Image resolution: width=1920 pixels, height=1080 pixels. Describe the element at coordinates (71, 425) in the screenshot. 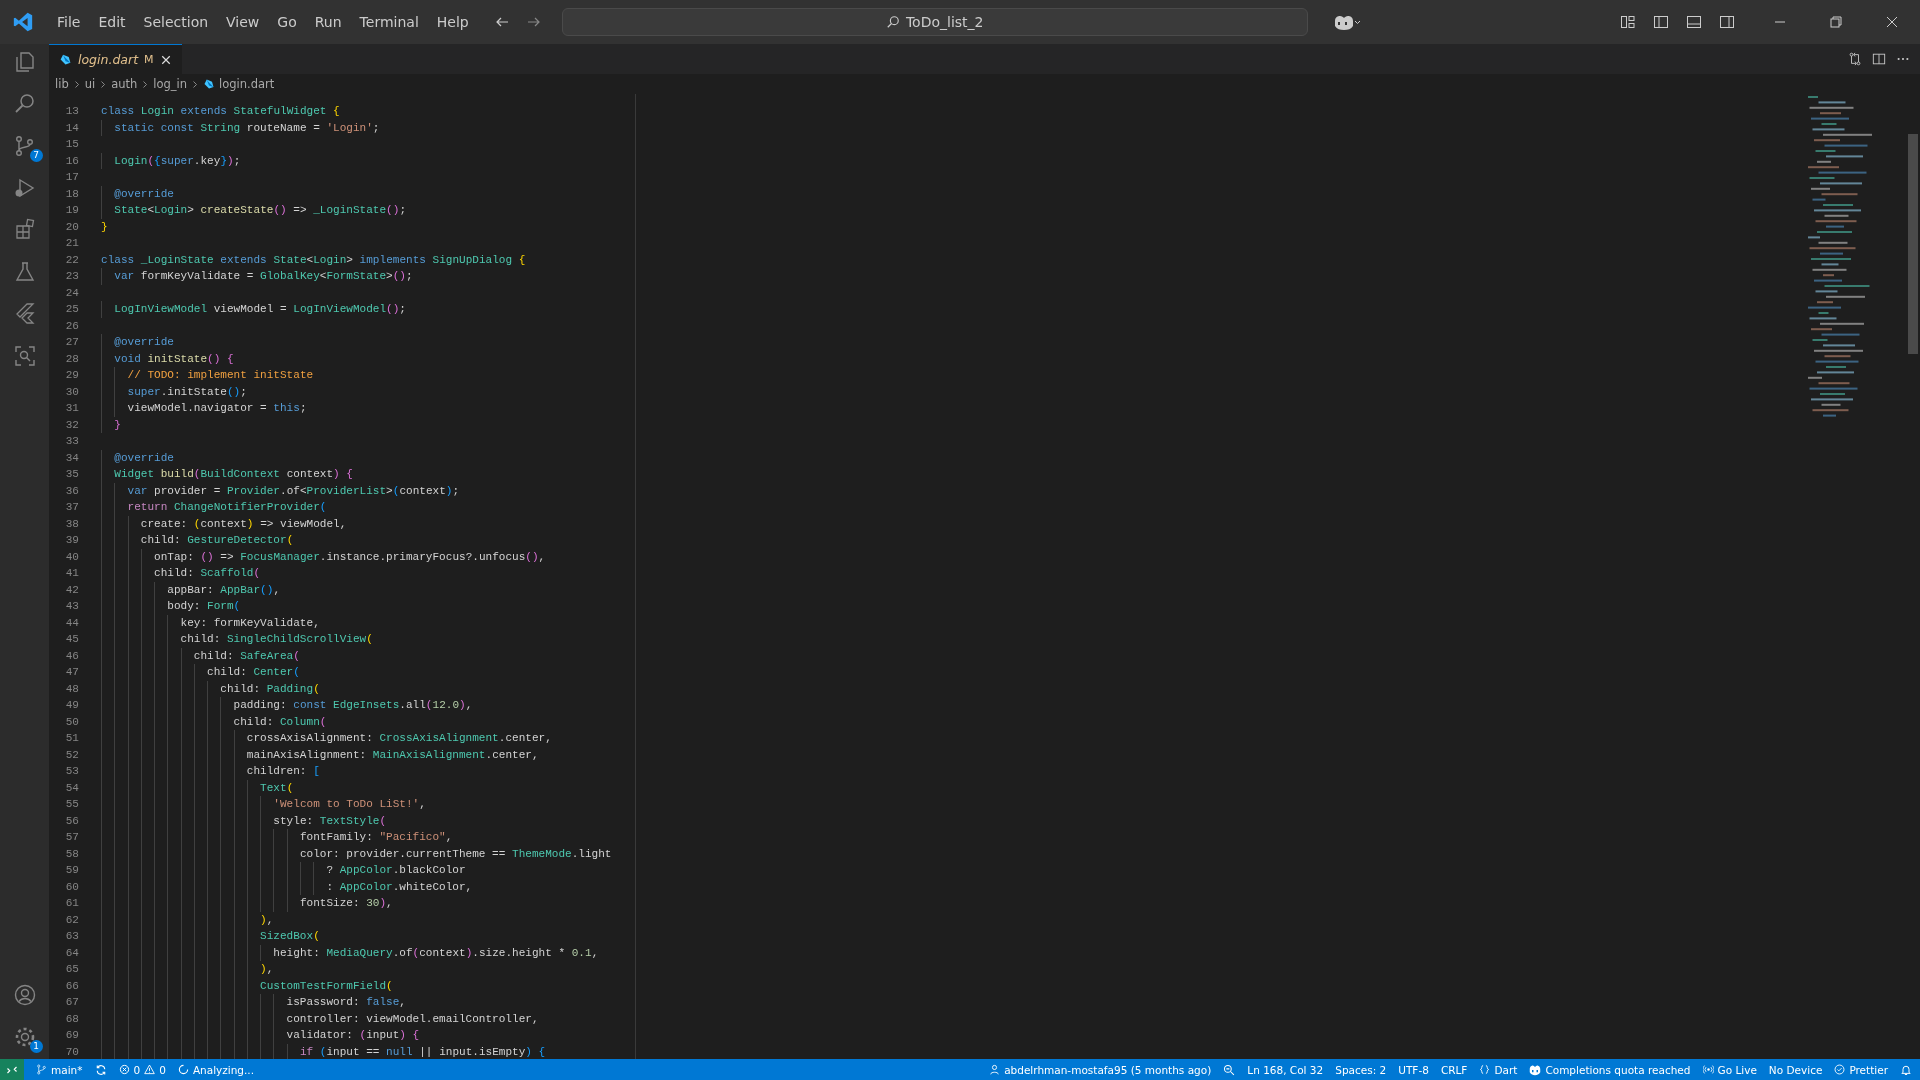

I see `line-number: 32` at that location.